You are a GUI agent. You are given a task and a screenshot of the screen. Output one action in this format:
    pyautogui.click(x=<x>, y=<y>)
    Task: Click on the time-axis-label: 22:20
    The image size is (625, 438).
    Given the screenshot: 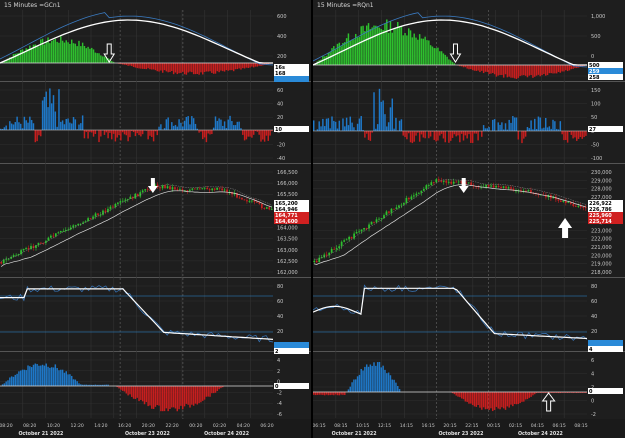 What is the action you would take?
    pyautogui.click(x=171, y=426)
    